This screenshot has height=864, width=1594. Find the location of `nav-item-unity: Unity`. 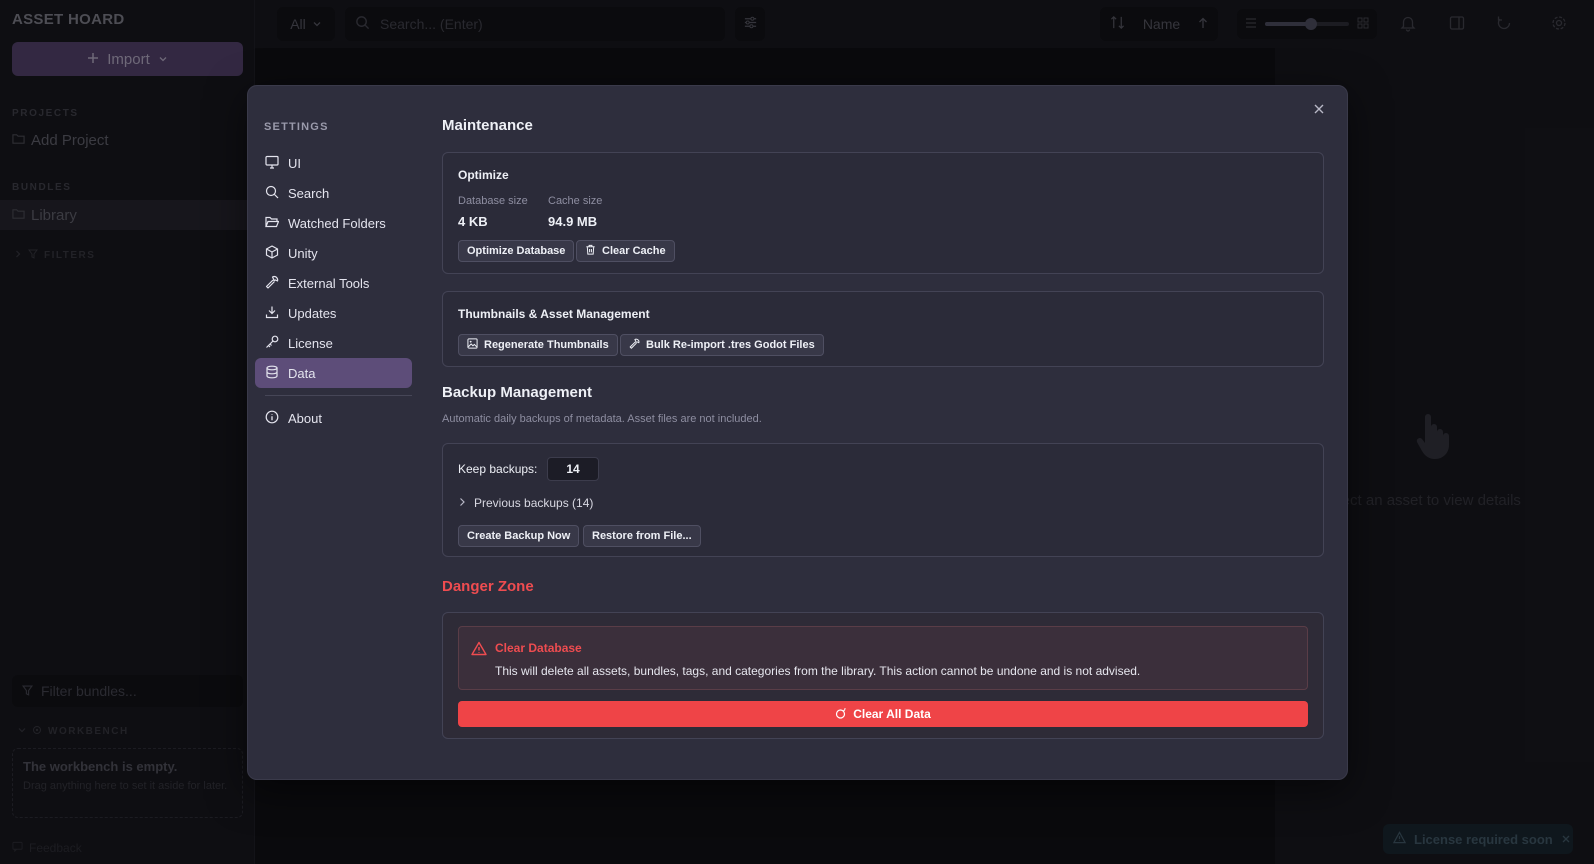

nav-item-unity: Unity is located at coordinates (333, 253).